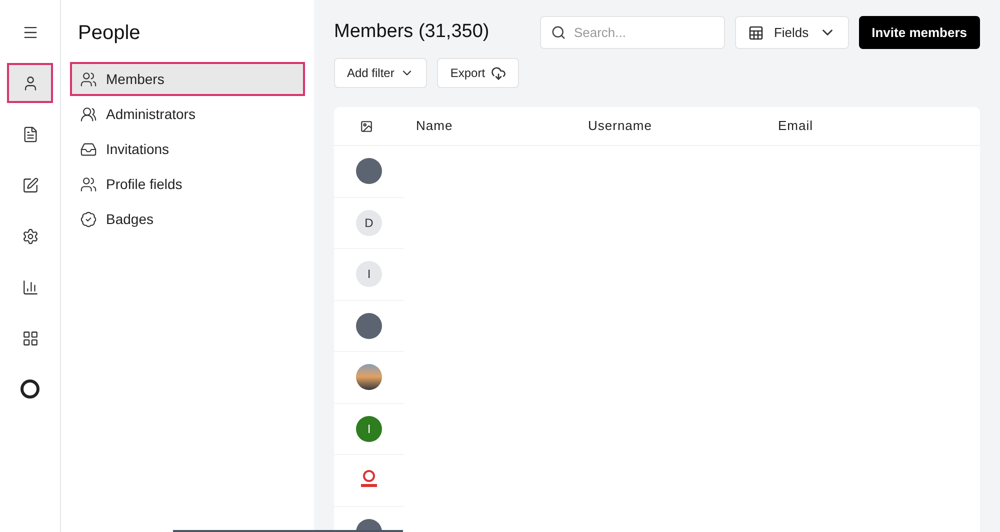  What do you see at coordinates (919, 32) in the screenshot?
I see `invite-button: Invite members` at bounding box center [919, 32].